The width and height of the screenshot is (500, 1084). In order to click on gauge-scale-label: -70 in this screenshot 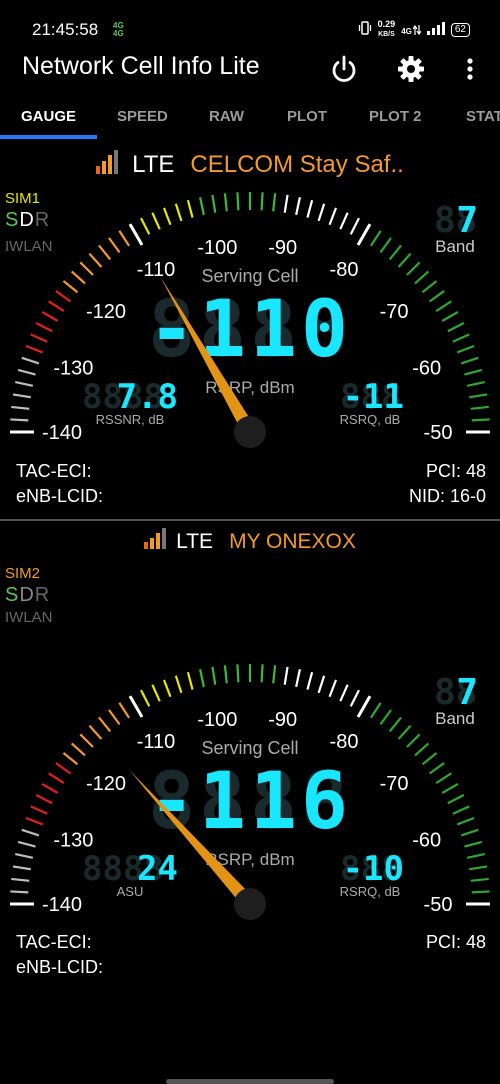, I will do `click(394, 784)`.